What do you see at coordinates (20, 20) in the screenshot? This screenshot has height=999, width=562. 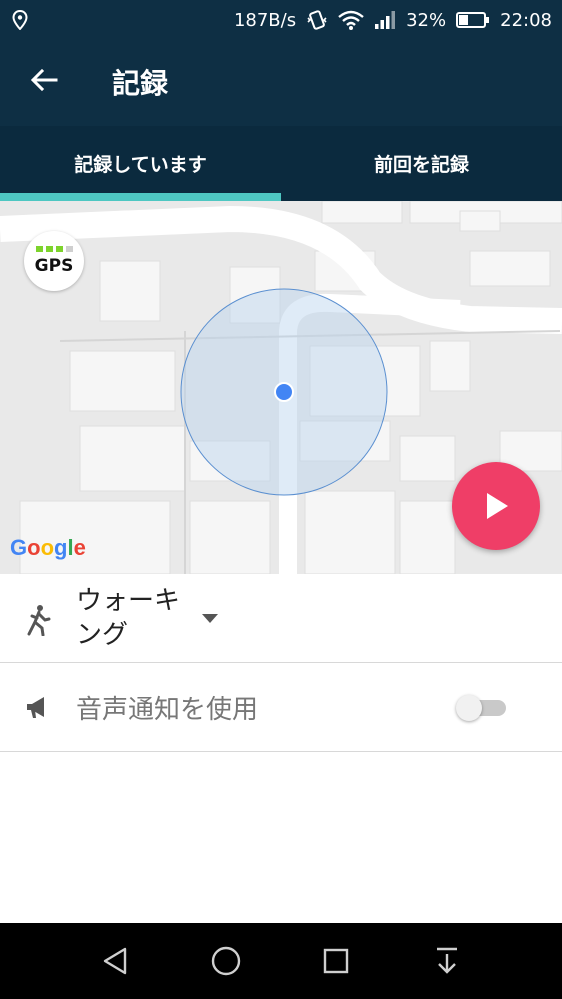 I see `location-icon` at bounding box center [20, 20].